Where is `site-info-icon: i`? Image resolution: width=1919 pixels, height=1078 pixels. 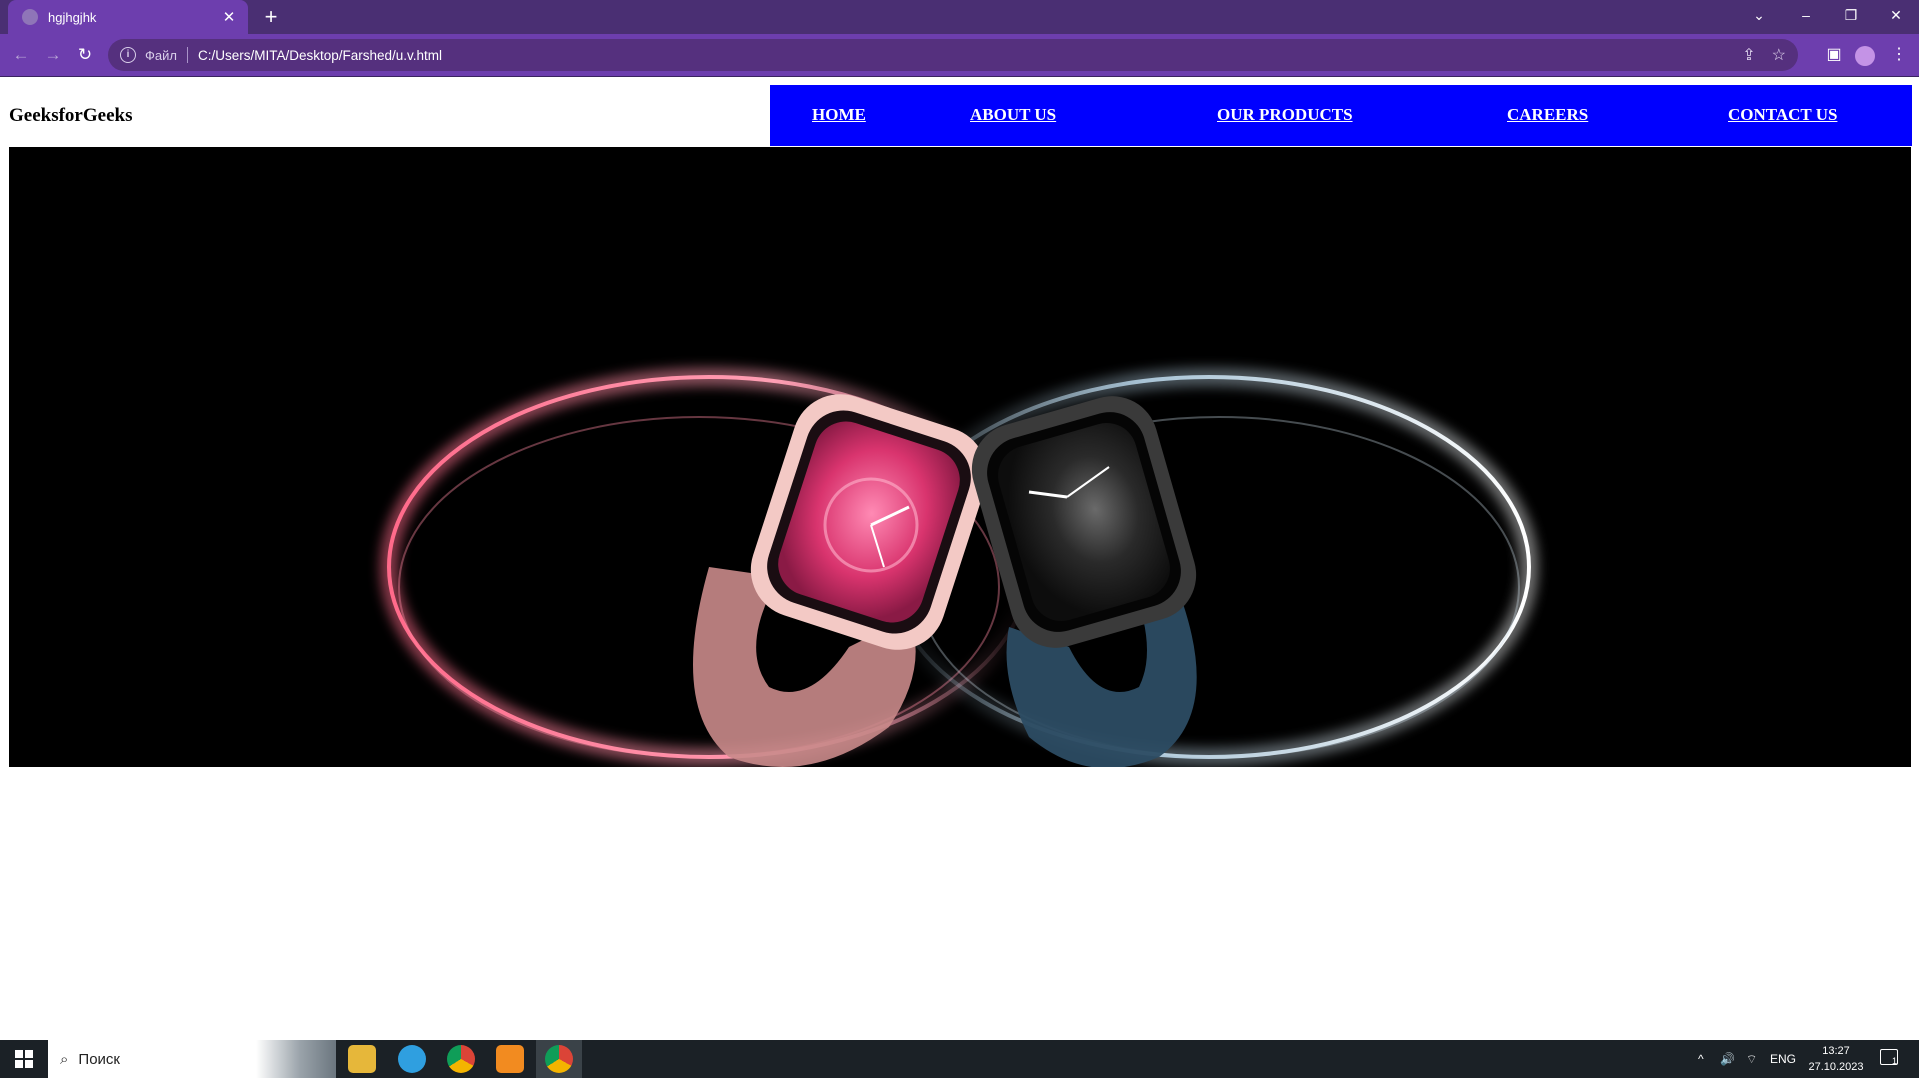 site-info-icon: i is located at coordinates (128, 55).